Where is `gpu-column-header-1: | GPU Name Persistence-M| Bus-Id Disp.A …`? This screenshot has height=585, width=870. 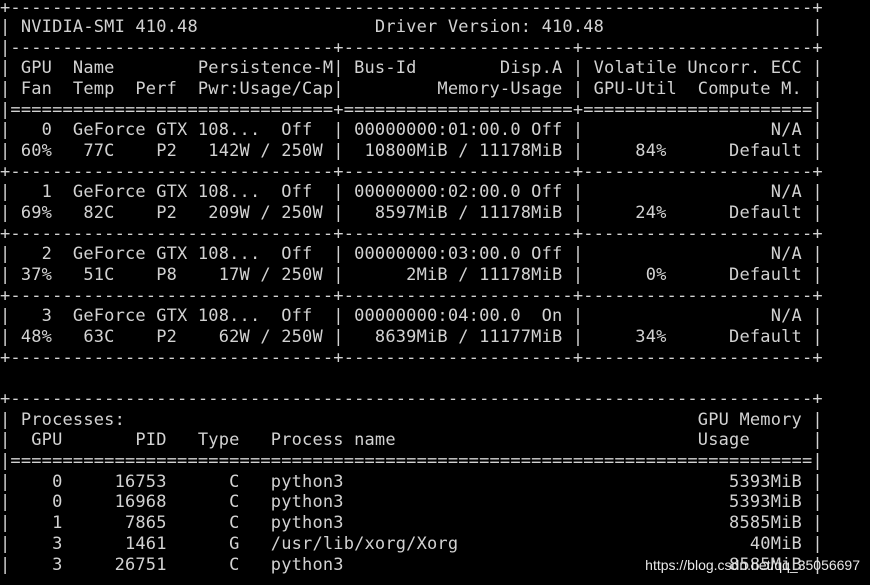 gpu-column-header-1: | GPU Name Persistence-M| Bus-Id Disp.A … is located at coordinates (411, 68).